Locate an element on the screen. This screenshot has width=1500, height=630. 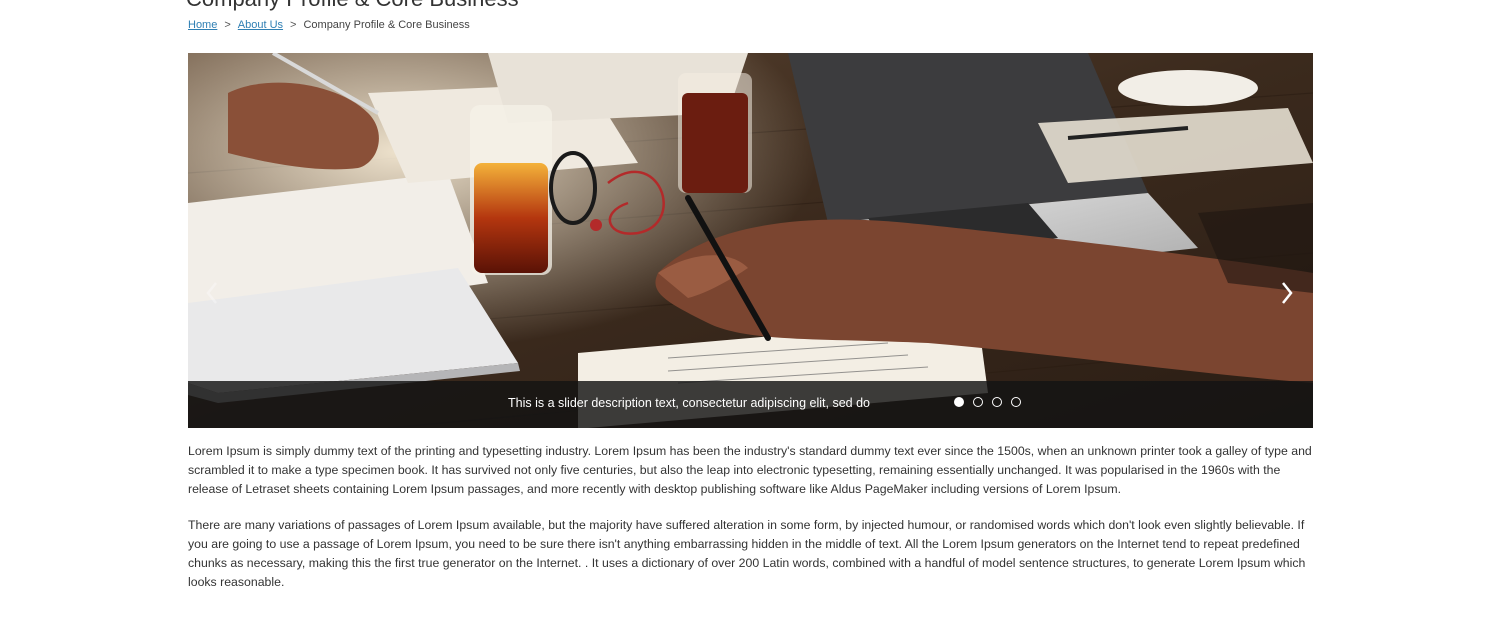
breadcrumb-about-link: About Us is located at coordinates (260, 25).